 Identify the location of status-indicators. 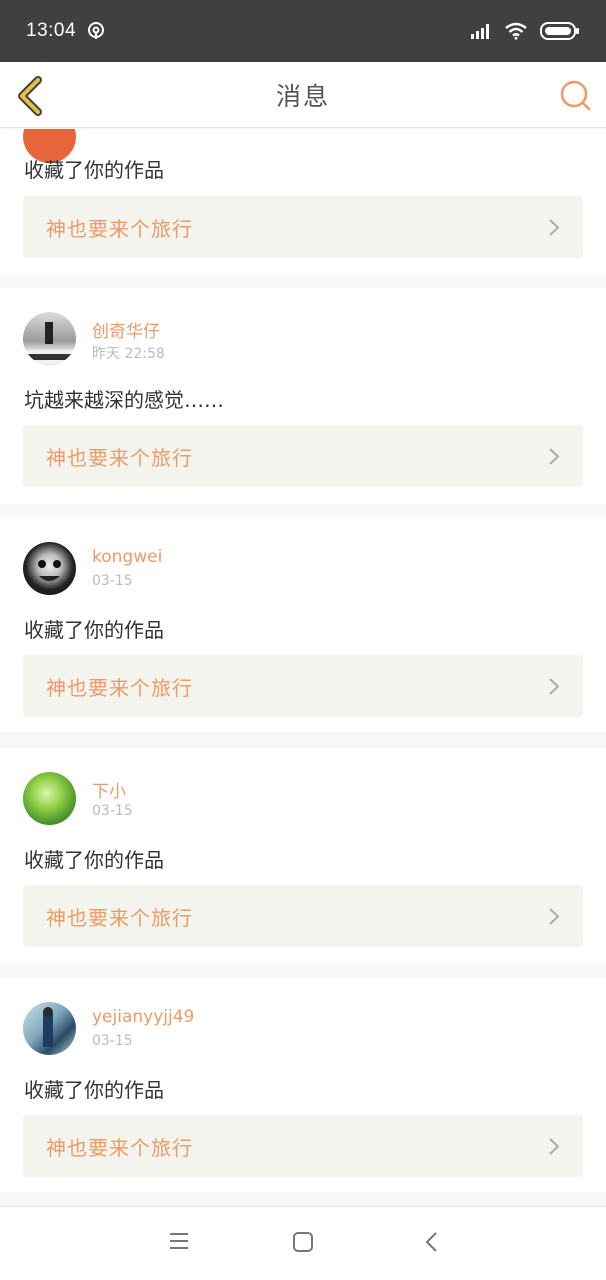
(525, 31).